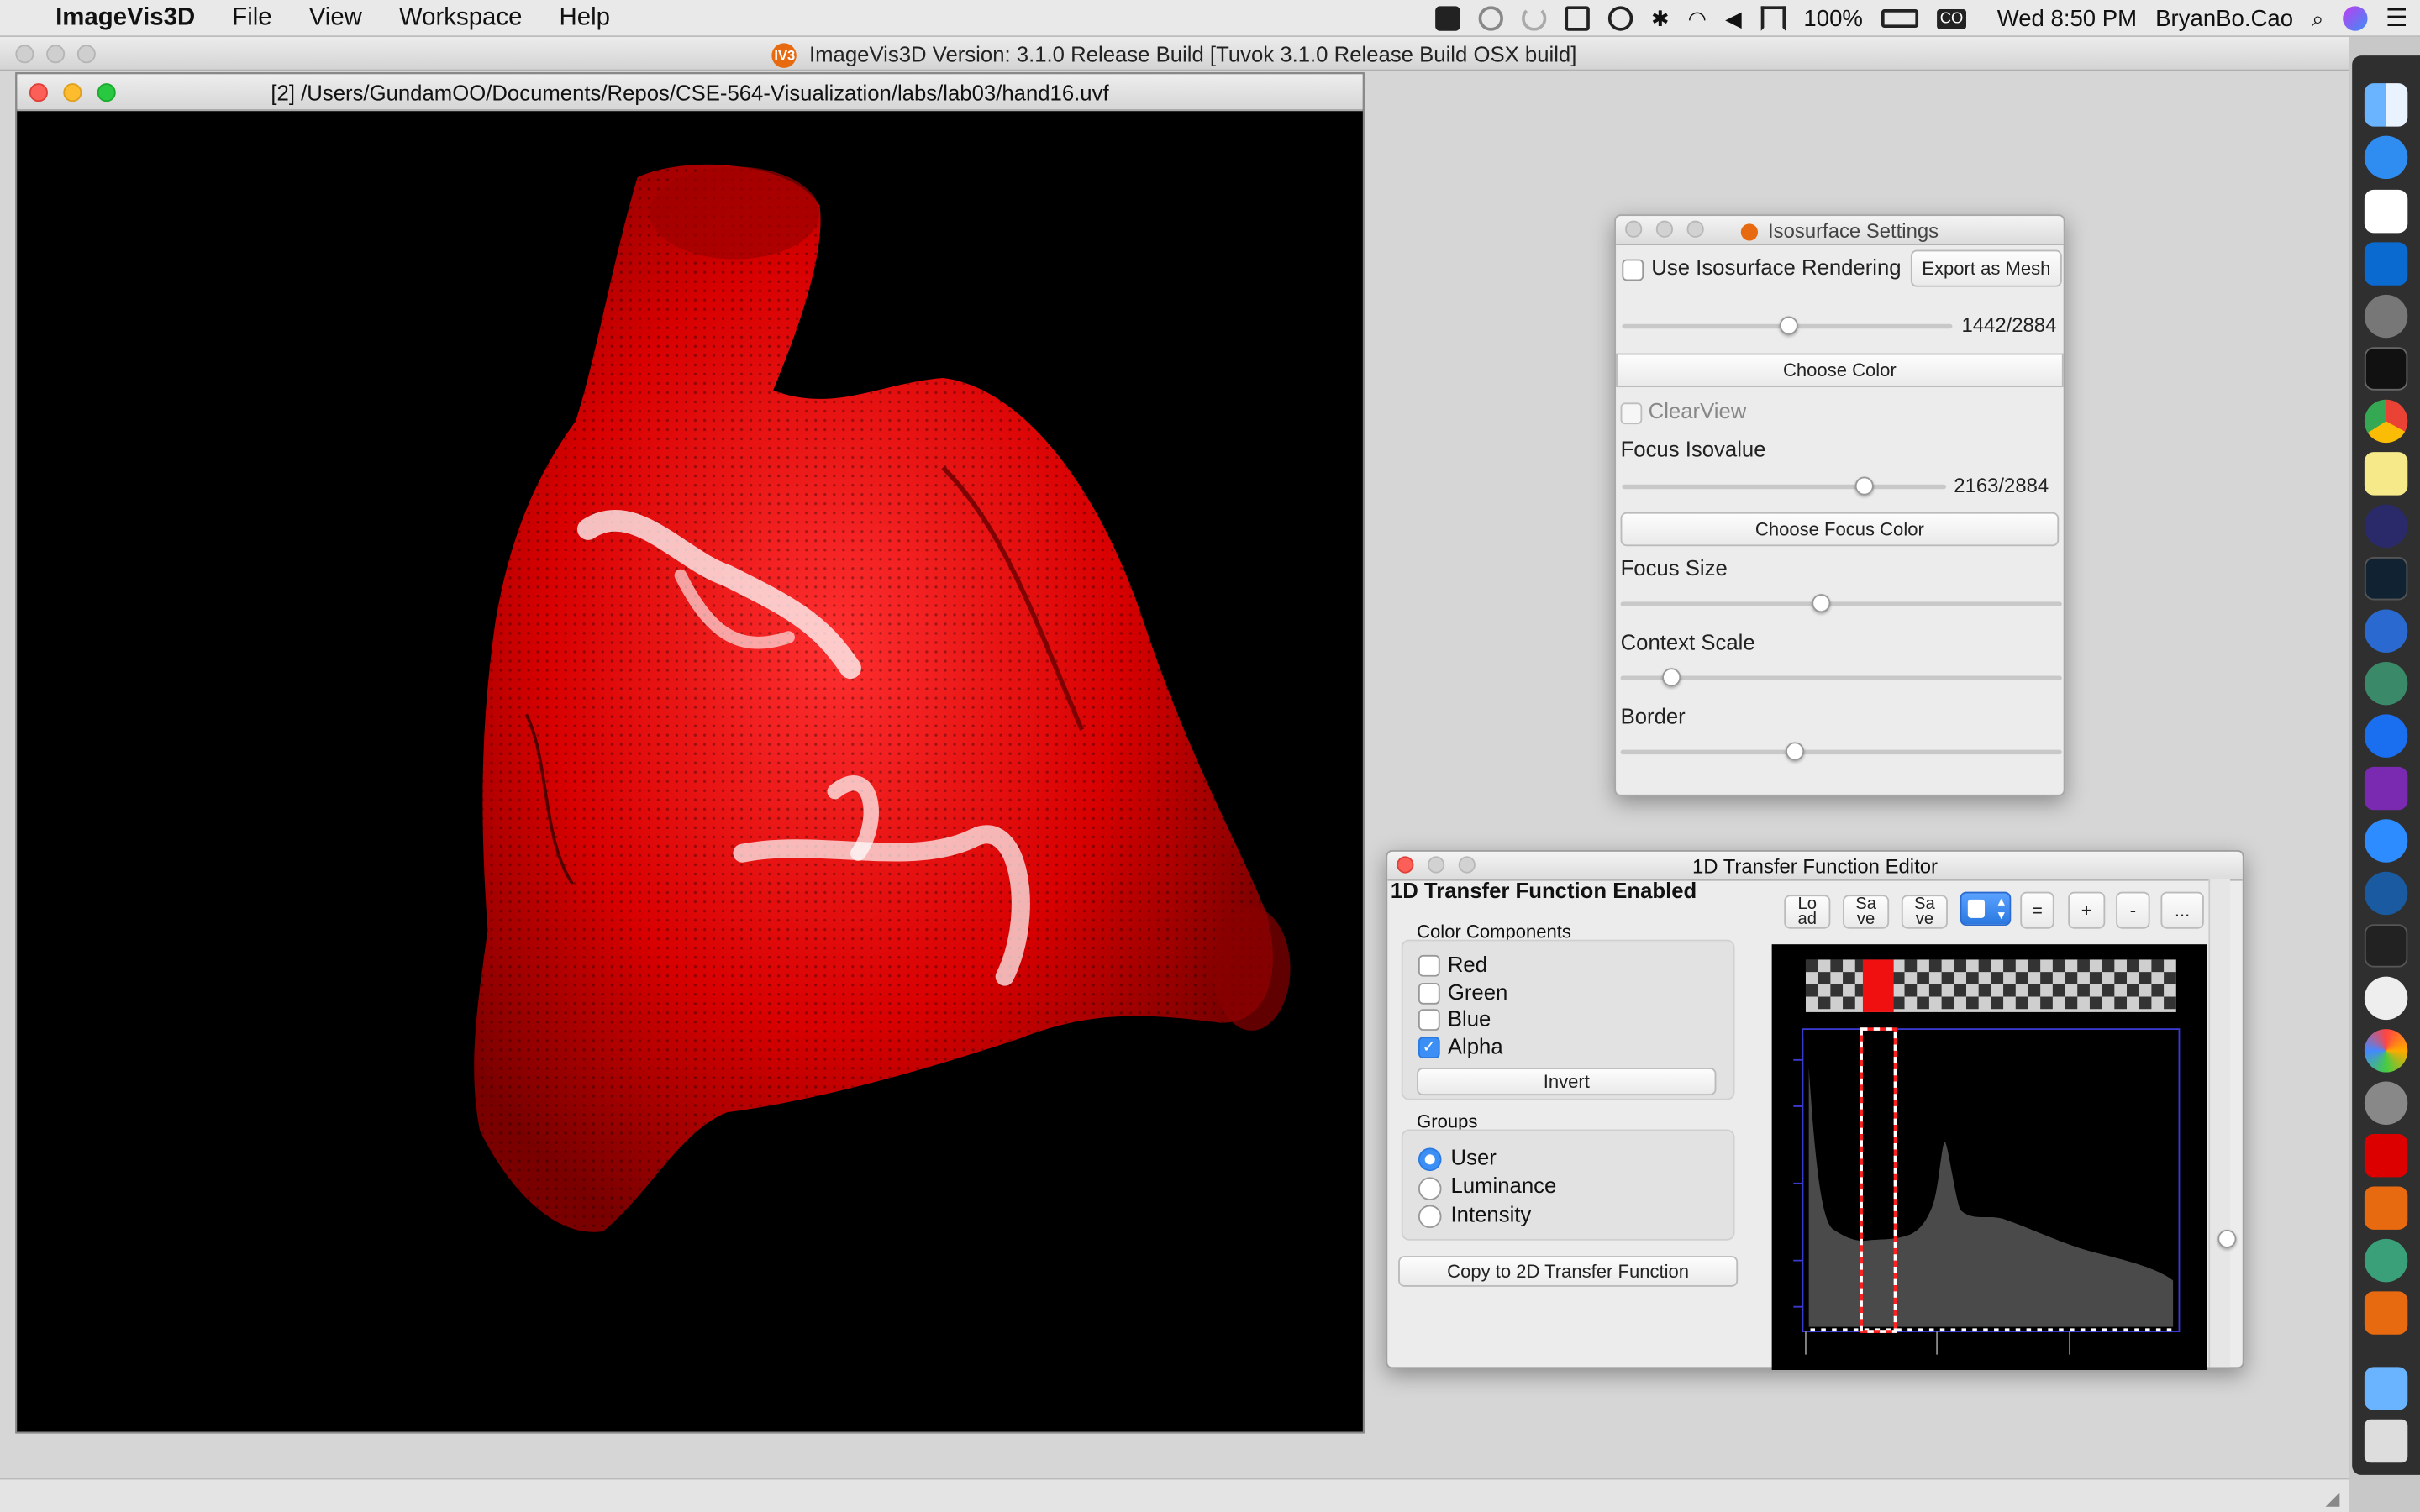 The height and width of the screenshot is (1512, 2420). Describe the element at coordinates (2333, 1498) in the screenshot. I see `resize-grip-icon: ◢` at that location.